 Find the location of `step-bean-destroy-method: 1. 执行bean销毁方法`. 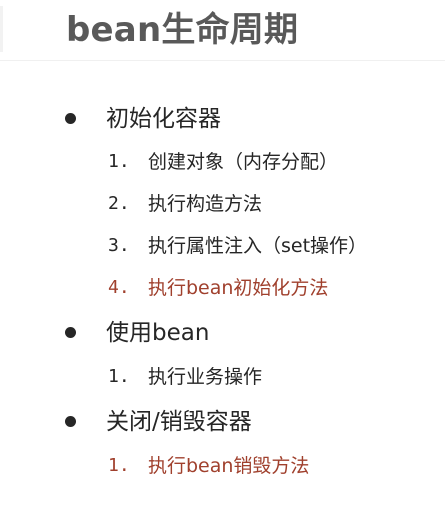

step-bean-destroy-method: 1. 执行bean销毁方法 is located at coordinates (222, 466).